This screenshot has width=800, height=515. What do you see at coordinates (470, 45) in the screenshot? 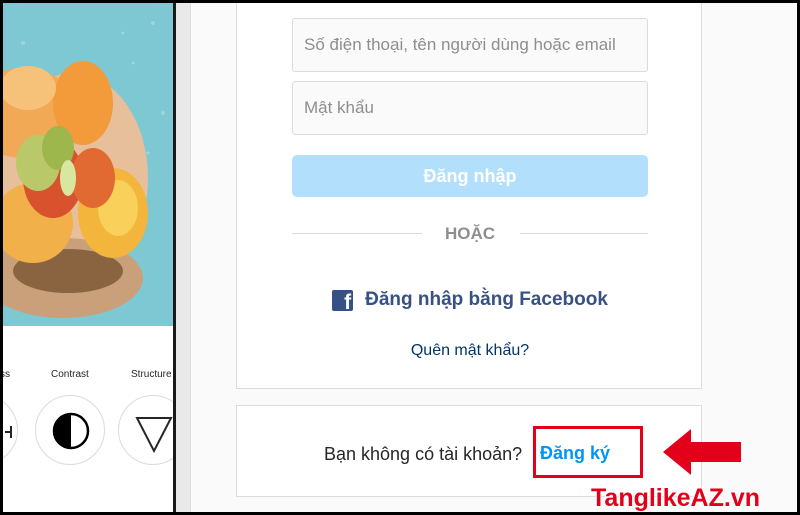
I see `username-input` at bounding box center [470, 45].